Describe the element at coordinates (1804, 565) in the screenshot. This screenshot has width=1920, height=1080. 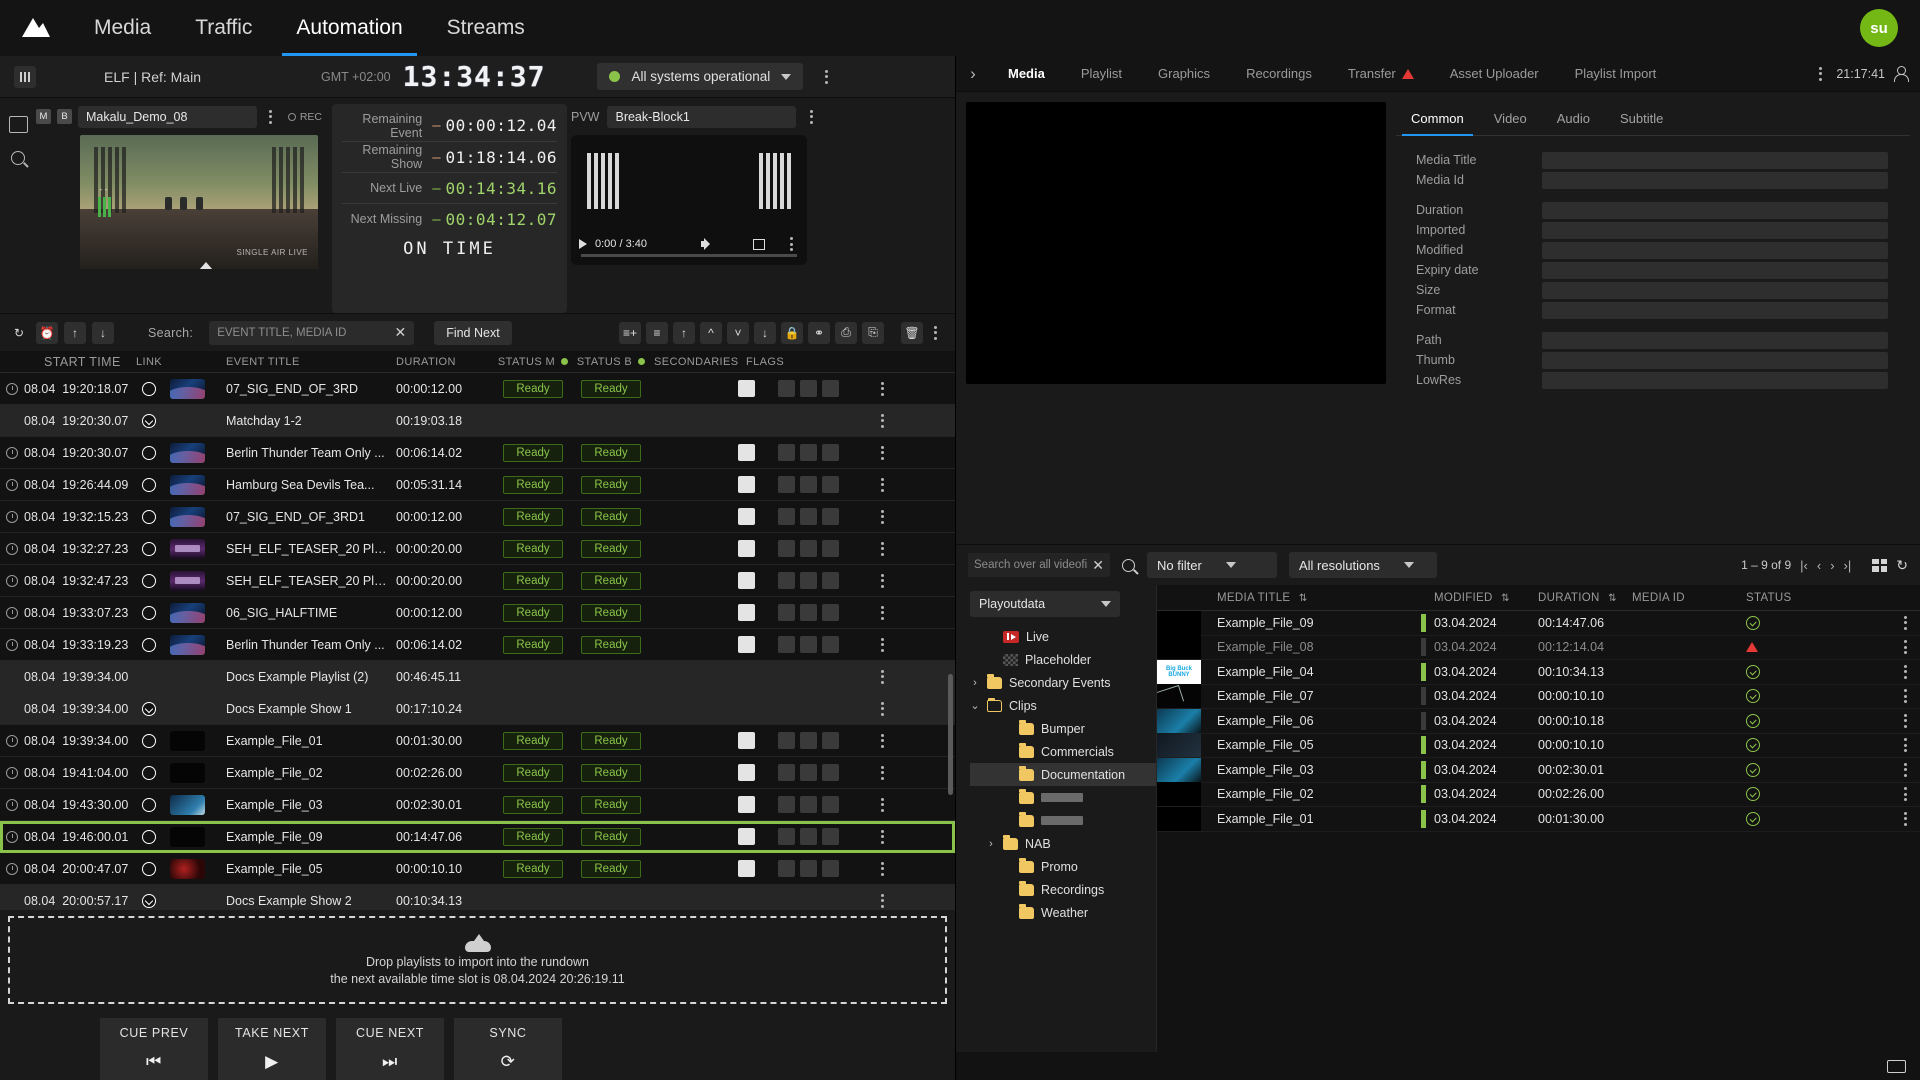
I see `first-page-icon: |‹` at that location.